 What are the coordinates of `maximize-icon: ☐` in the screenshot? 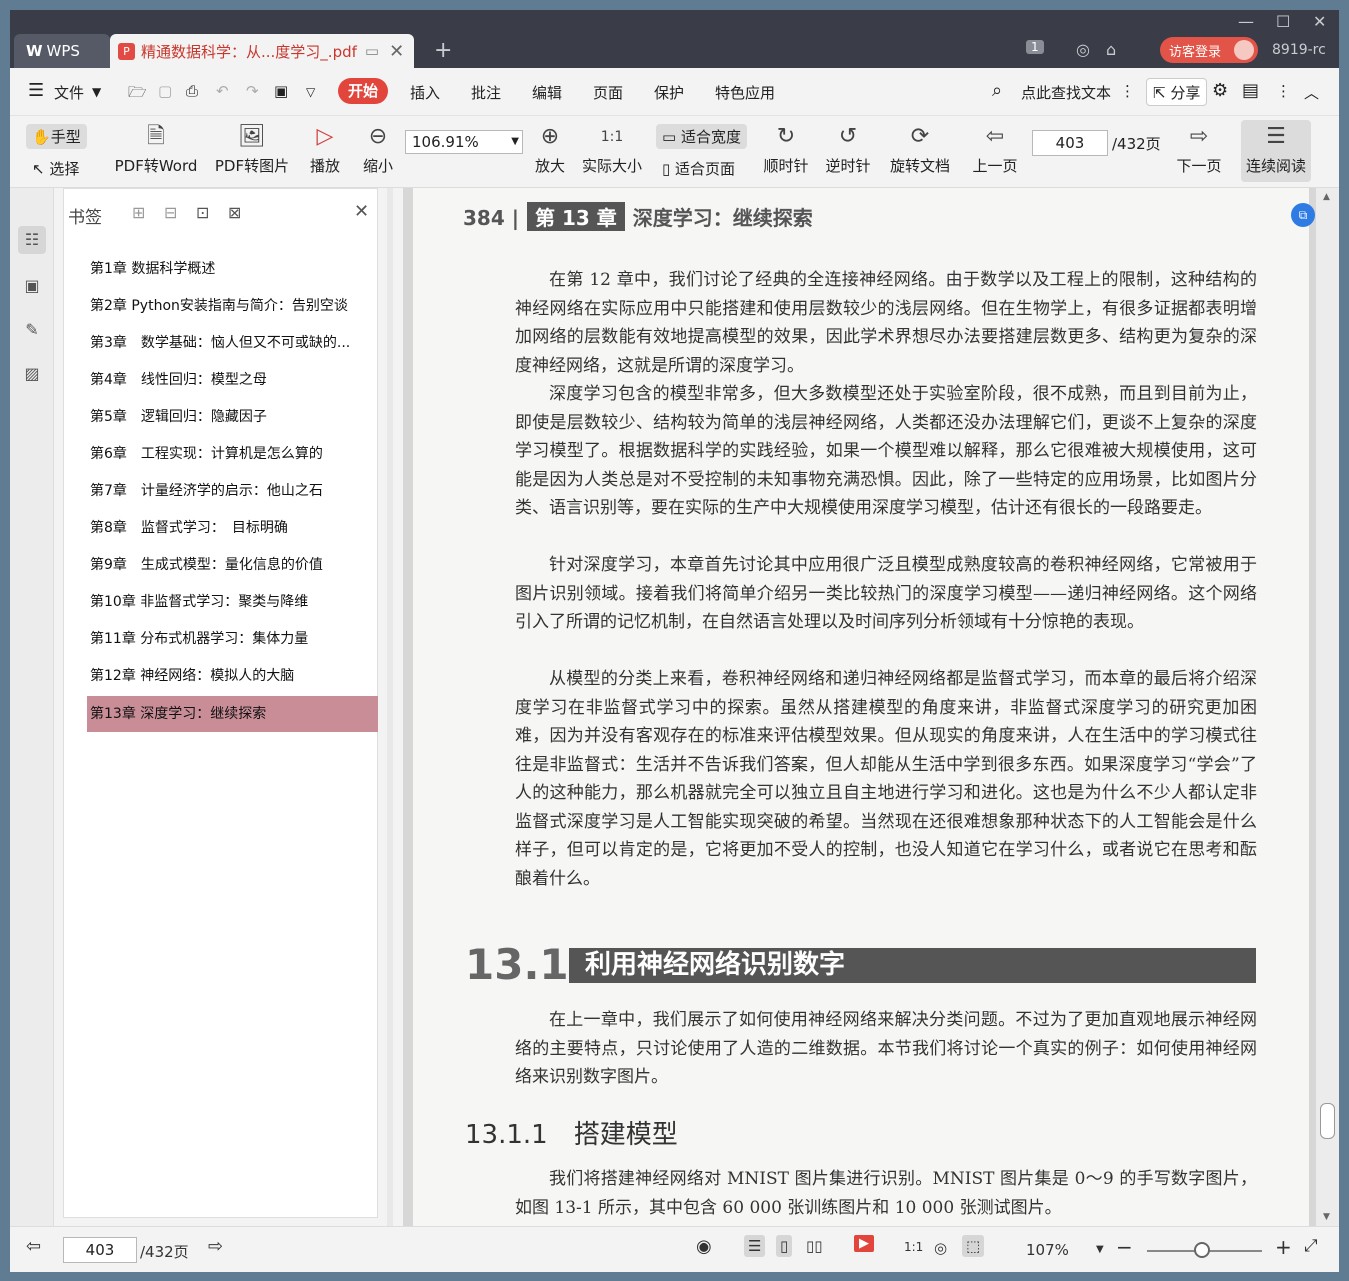 It's located at (1283, 21).